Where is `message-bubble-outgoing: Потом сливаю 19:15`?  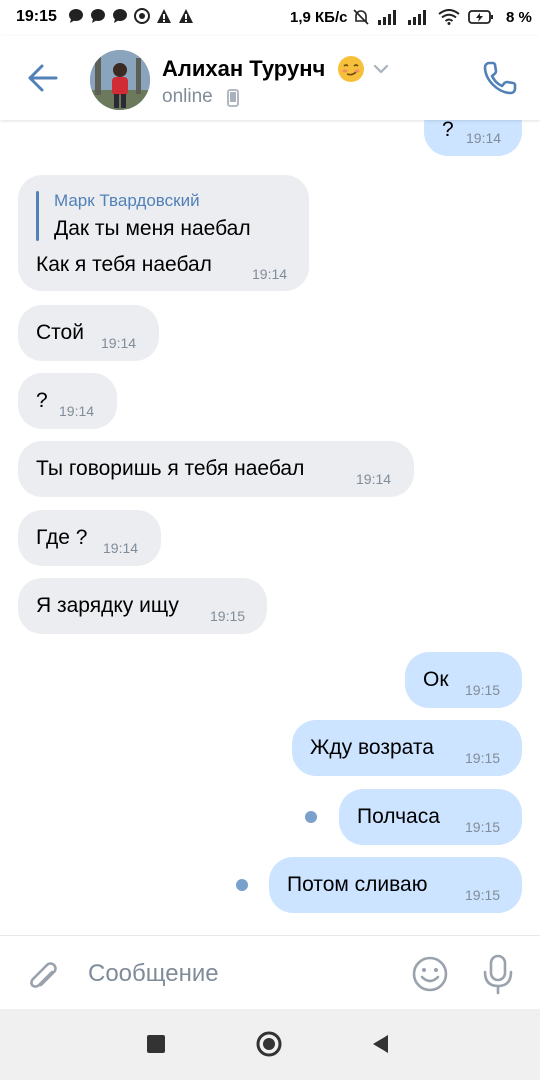 message-bubble-outgoing: Потом сливаю 19:15 is located at coordinates (395, 885).